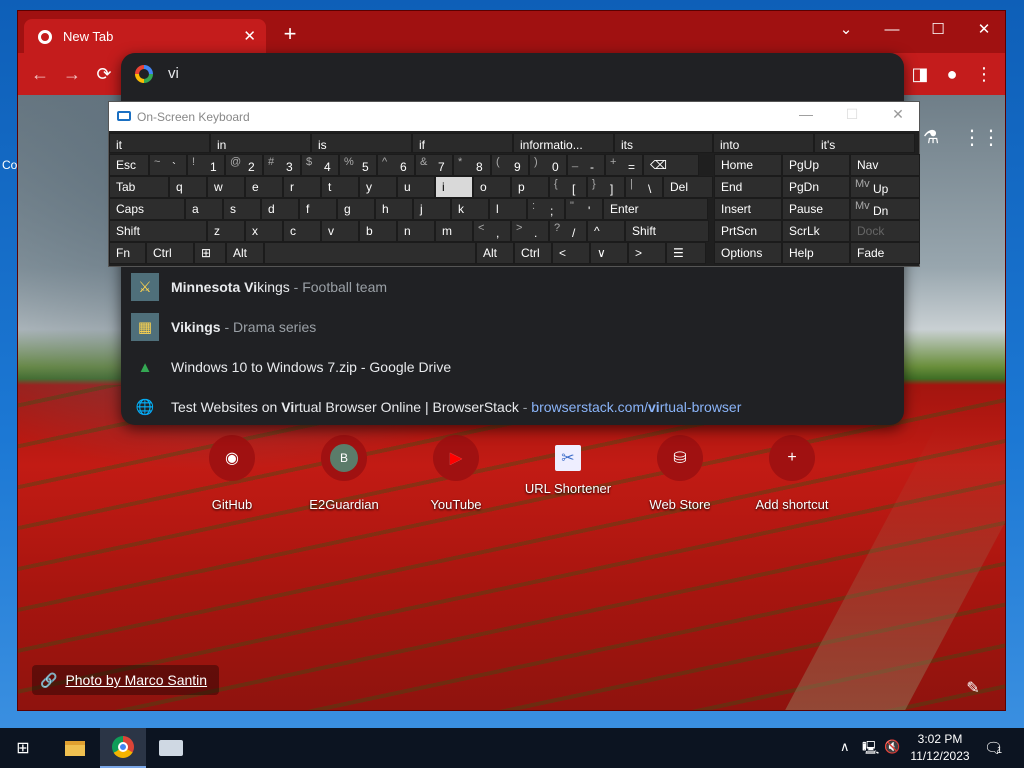  What do you see at coordinates (548, 165) in the screenshot?
I see `osk-key: ) 0` at bounding box center [548, 165].